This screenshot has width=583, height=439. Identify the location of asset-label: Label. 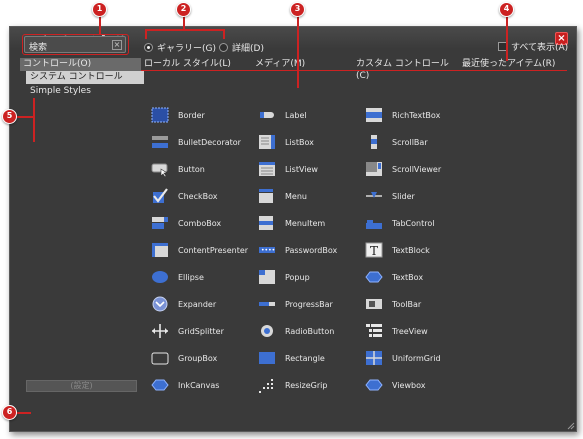
(296, 115).